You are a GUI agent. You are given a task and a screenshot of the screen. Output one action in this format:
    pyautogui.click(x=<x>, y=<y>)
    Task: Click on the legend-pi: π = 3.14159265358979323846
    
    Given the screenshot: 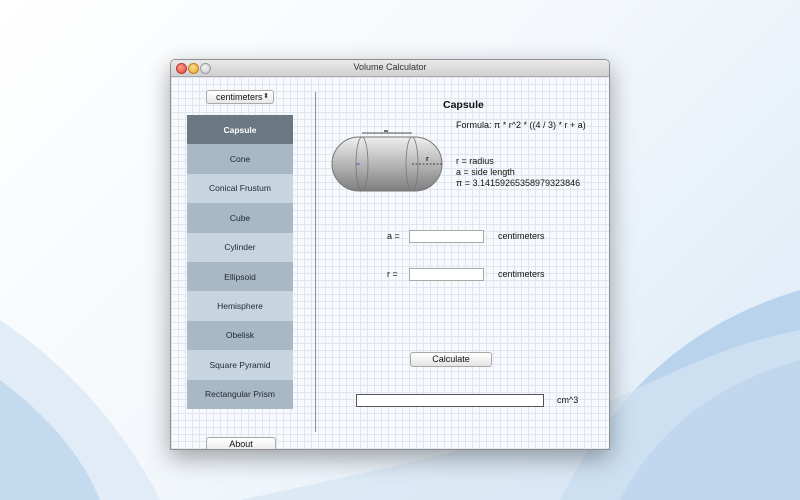 What is the action you would take?
    pyautogui.click(x=518, y=183)
    